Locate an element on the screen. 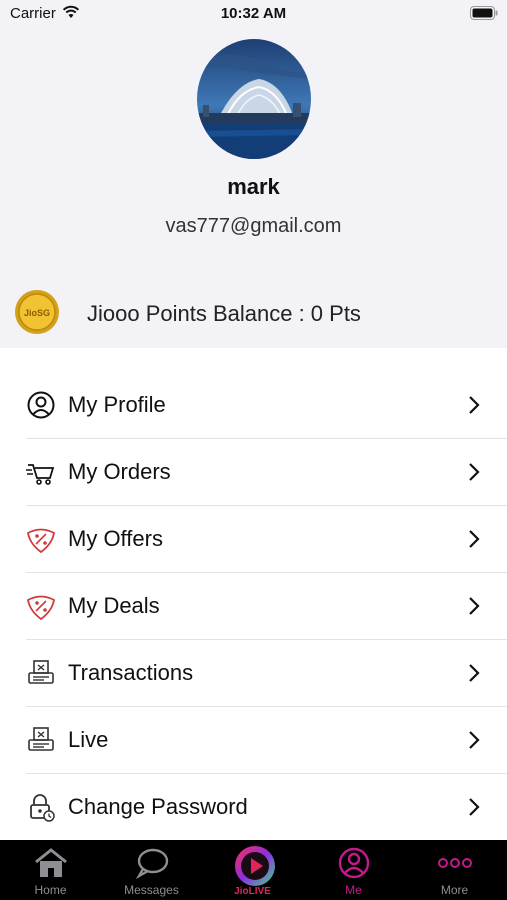 Image resolution: width=507 pixels, height=900 pixels. ellipsis-icon is located at coordinates (455, 863).